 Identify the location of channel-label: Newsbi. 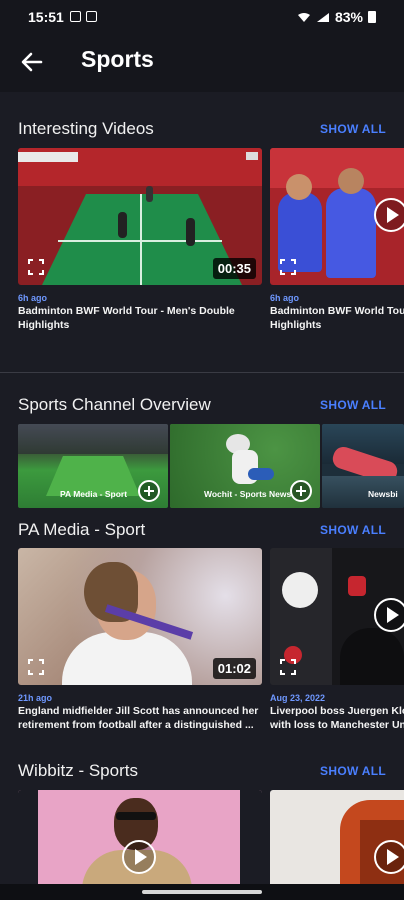
(383, 494).